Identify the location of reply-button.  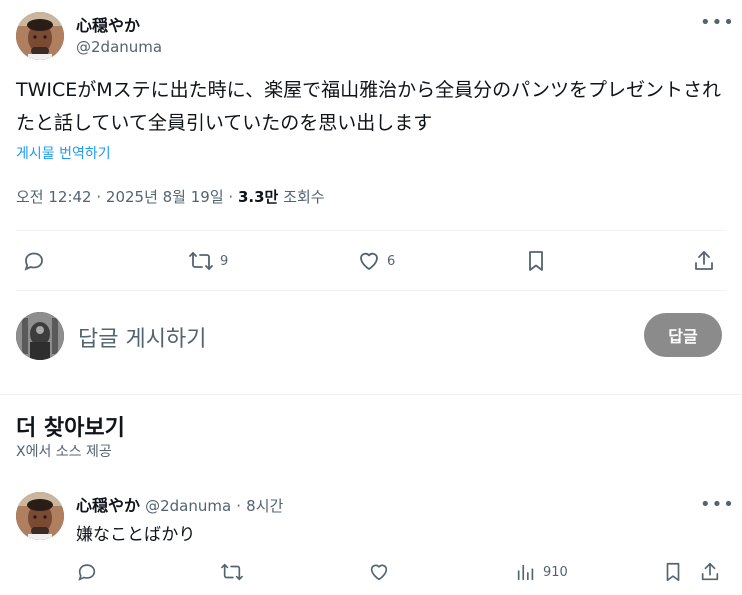
(34, 261).